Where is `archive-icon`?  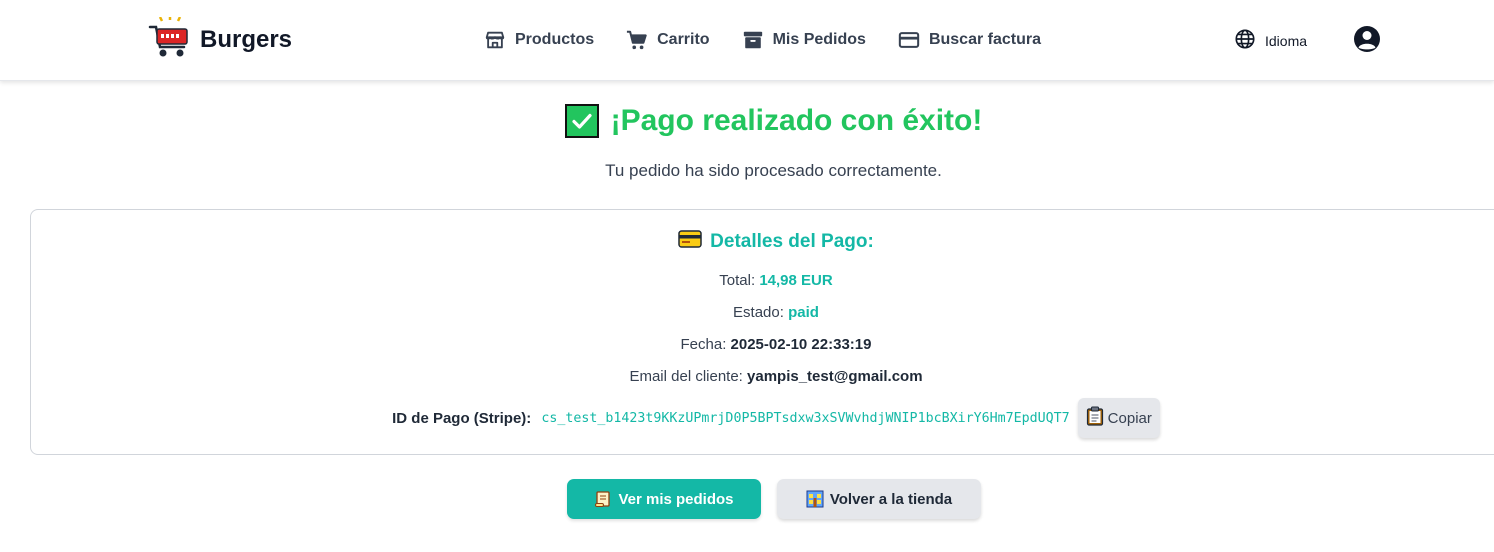
archive-icon is located at coordinates (753, 40).